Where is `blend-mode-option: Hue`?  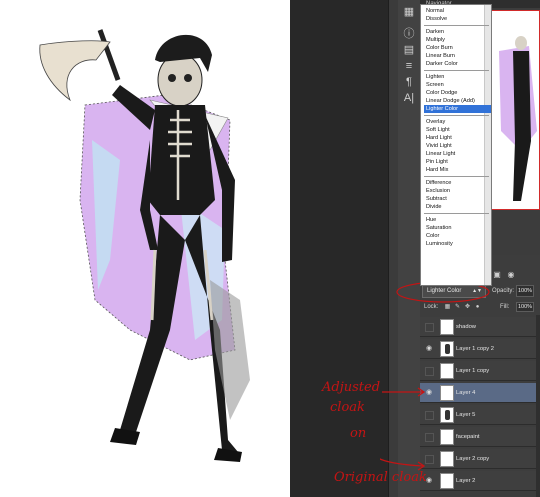 blend-mode-option: Hue is located at coordinates (457, 220).